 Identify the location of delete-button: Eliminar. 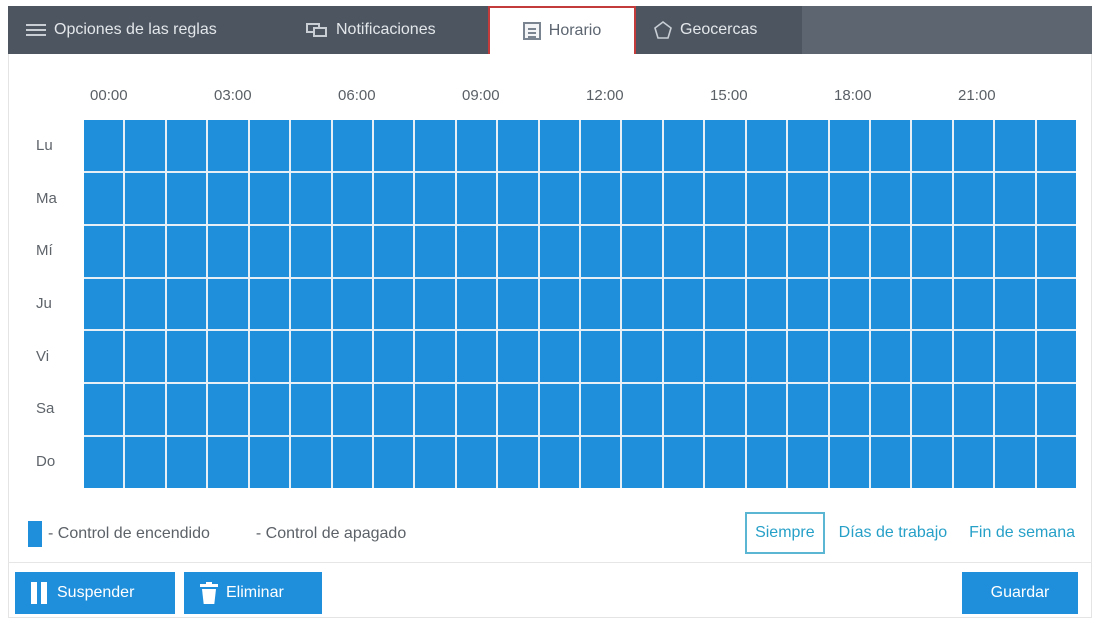
(253, 593).